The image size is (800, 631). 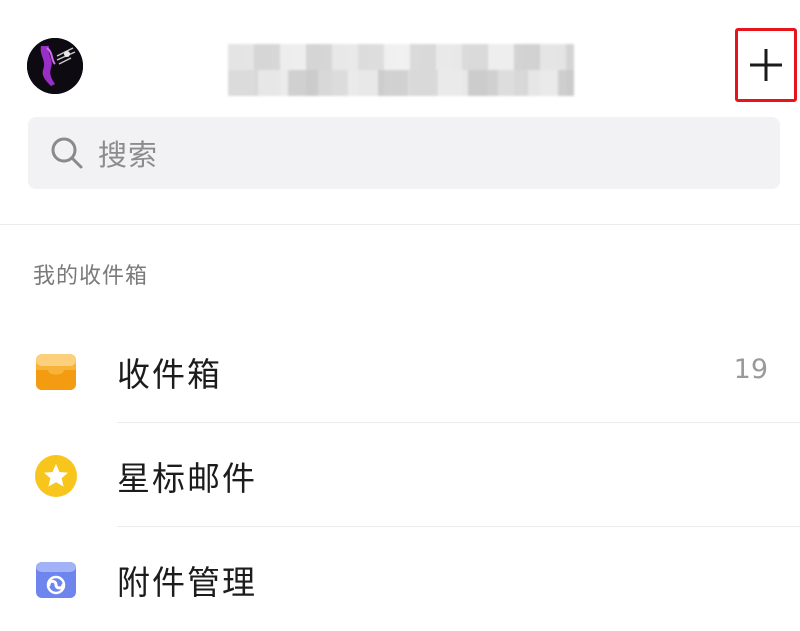 I want to click on search-icon, so click(x=67, y=153).